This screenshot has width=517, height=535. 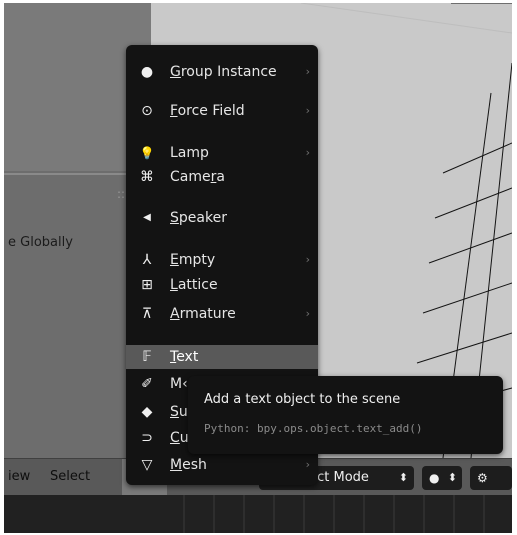 I want to click on menu-item-camera: ⌘ Camera, so click(x=222, y=177).